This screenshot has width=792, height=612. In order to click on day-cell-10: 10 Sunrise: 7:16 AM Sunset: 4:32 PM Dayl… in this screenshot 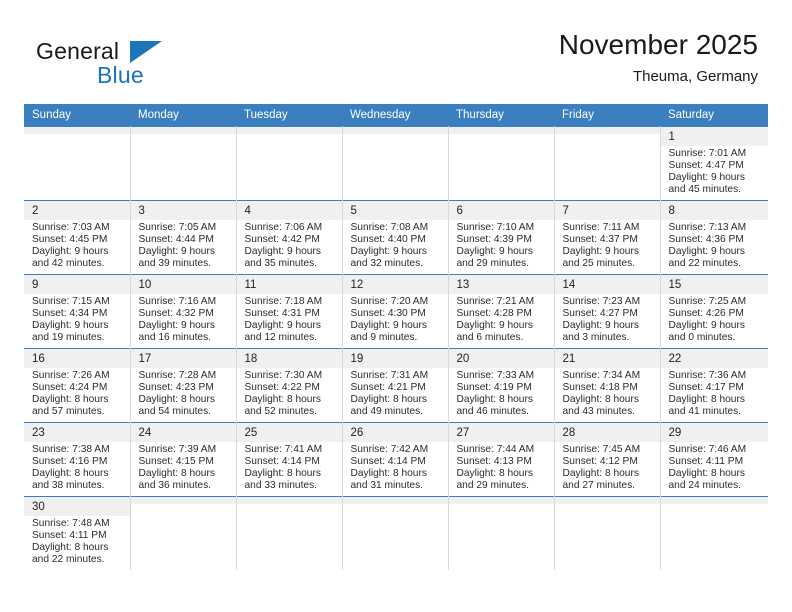, I will do `click(183, 311)`.